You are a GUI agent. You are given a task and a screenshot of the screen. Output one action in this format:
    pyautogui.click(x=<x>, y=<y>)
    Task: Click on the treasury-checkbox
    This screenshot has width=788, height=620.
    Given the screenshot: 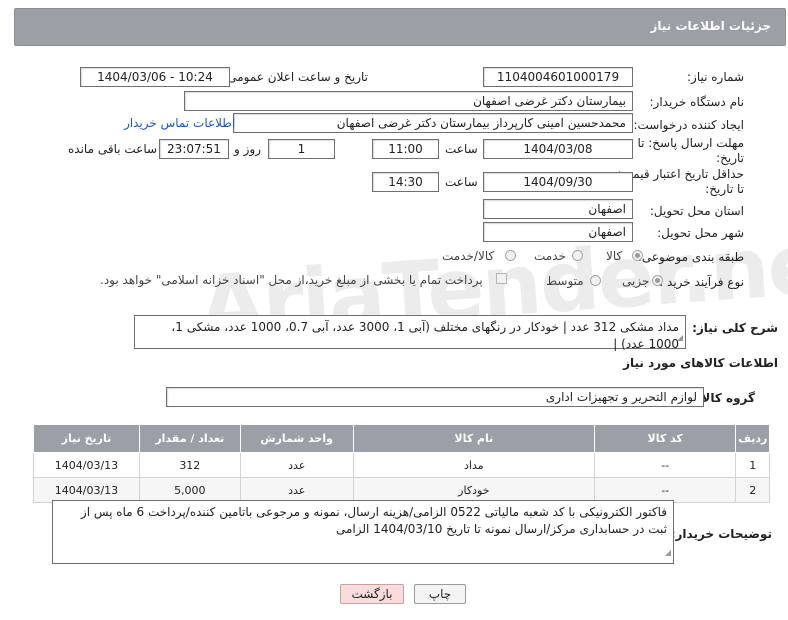 What is the action you would take?
    pyautogui.click(x=501, y=278)
    